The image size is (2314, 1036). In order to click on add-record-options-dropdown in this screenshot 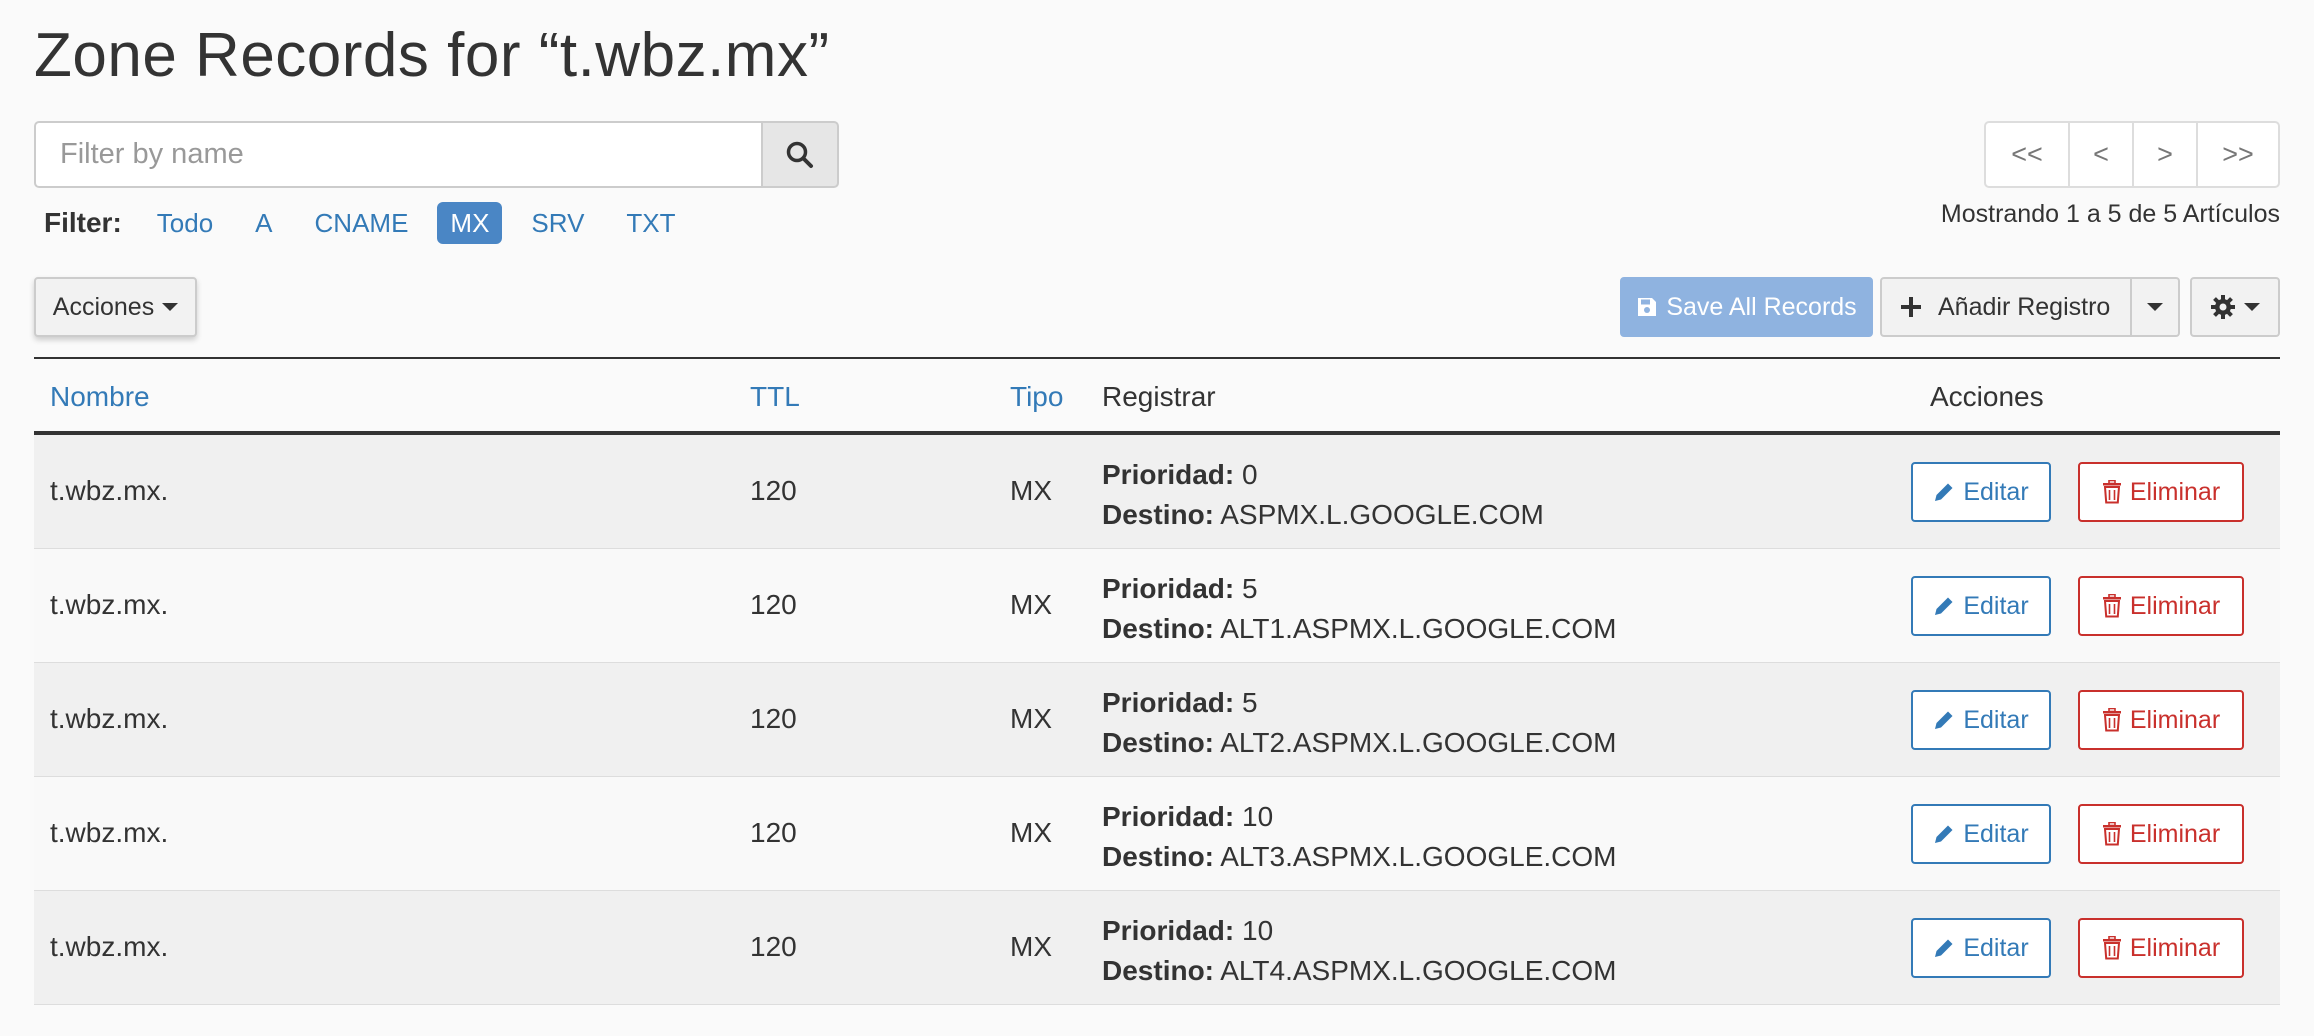, I will do `click(2155, 307)`.